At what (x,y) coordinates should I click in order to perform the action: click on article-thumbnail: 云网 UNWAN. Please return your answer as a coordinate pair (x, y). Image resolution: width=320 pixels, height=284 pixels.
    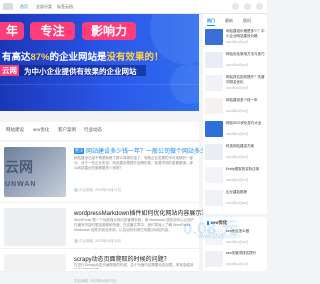
    Looking at the image, I should click on (35, 172).